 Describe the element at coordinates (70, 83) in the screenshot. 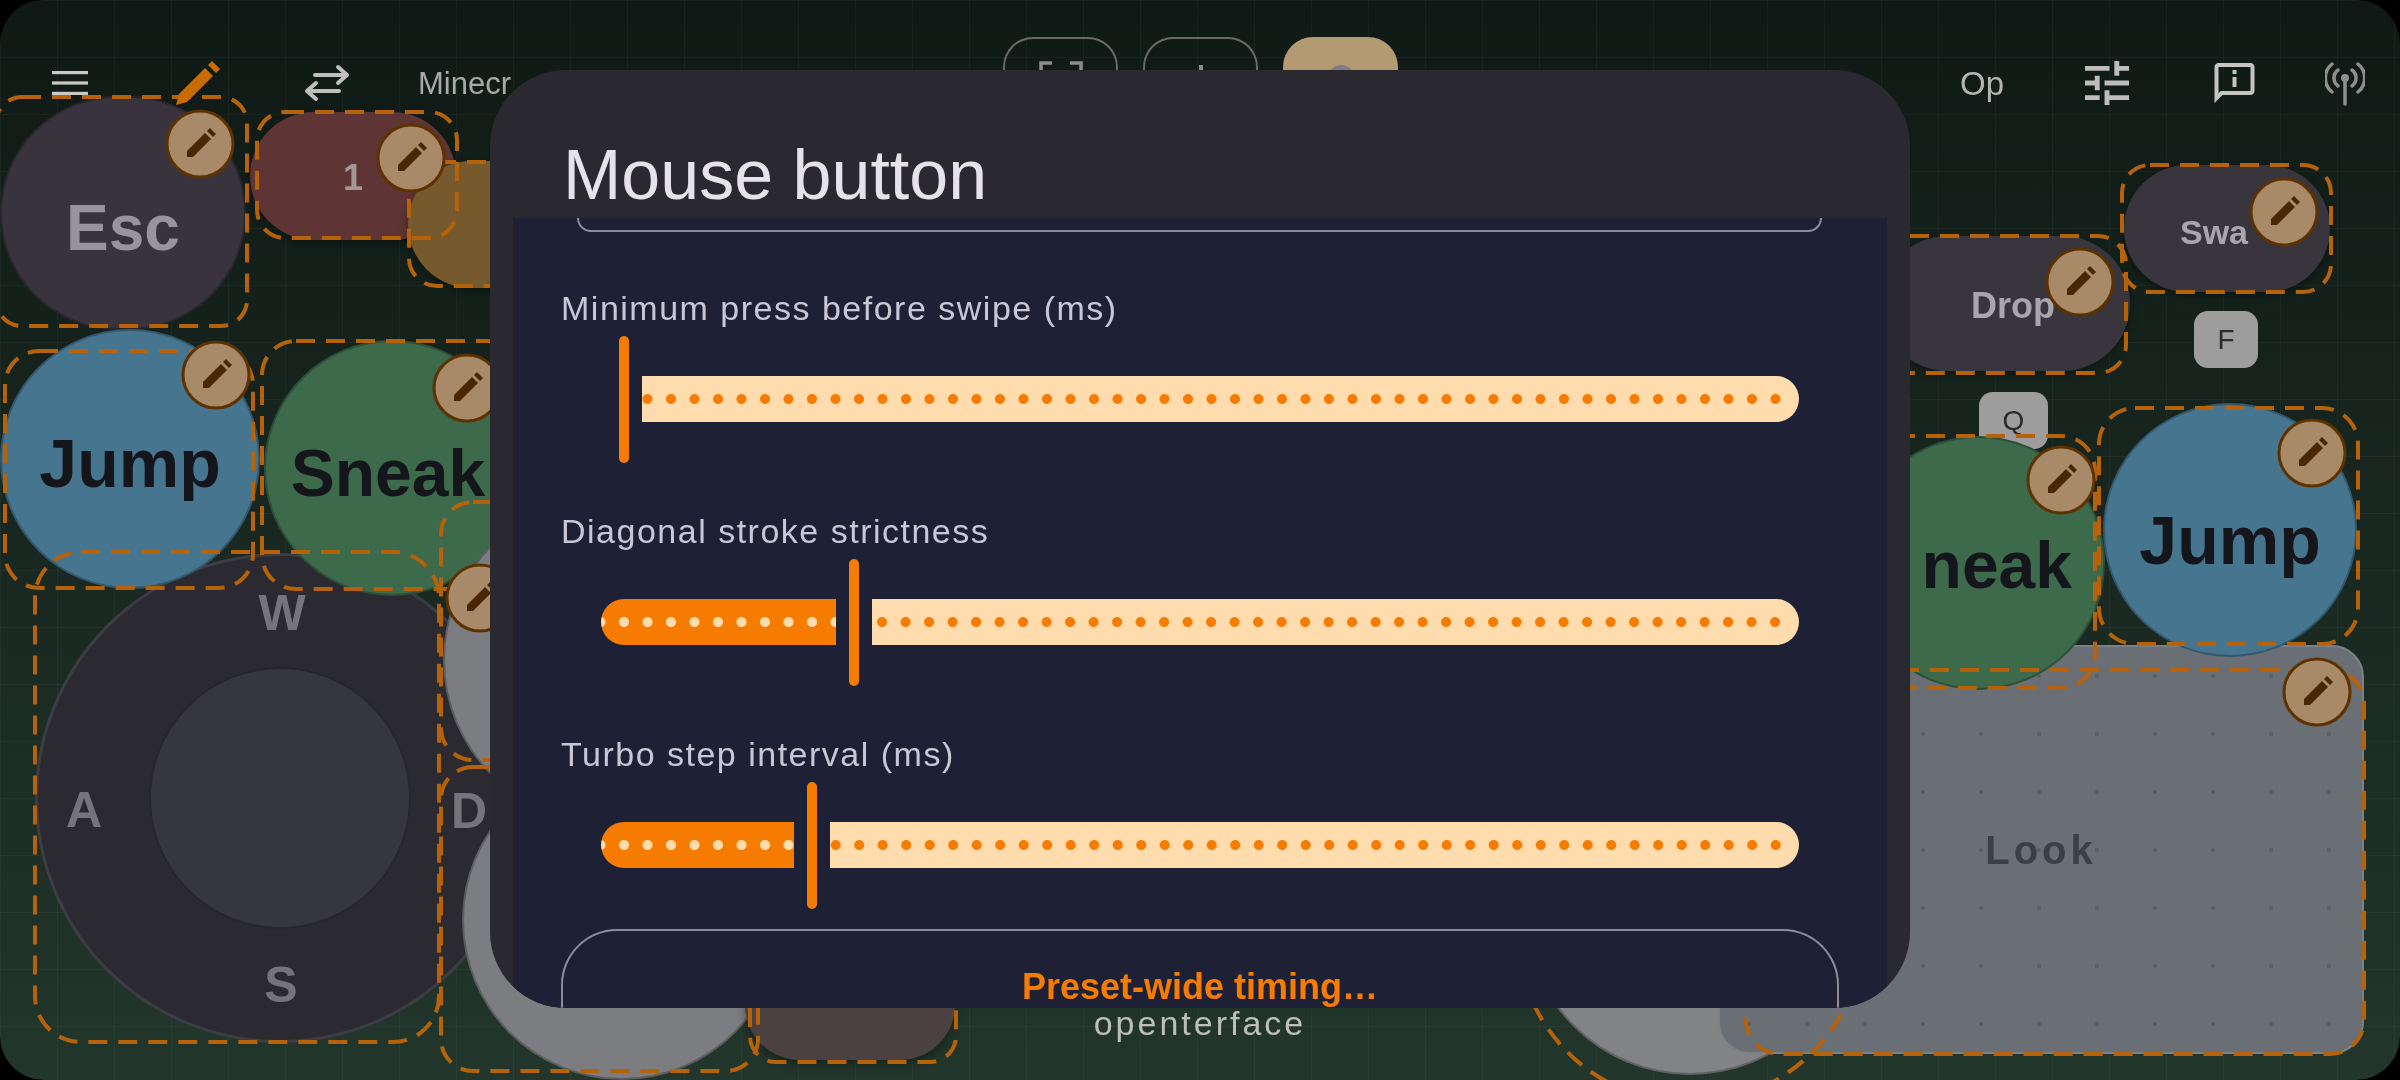

I see `menu-icon` at that location.